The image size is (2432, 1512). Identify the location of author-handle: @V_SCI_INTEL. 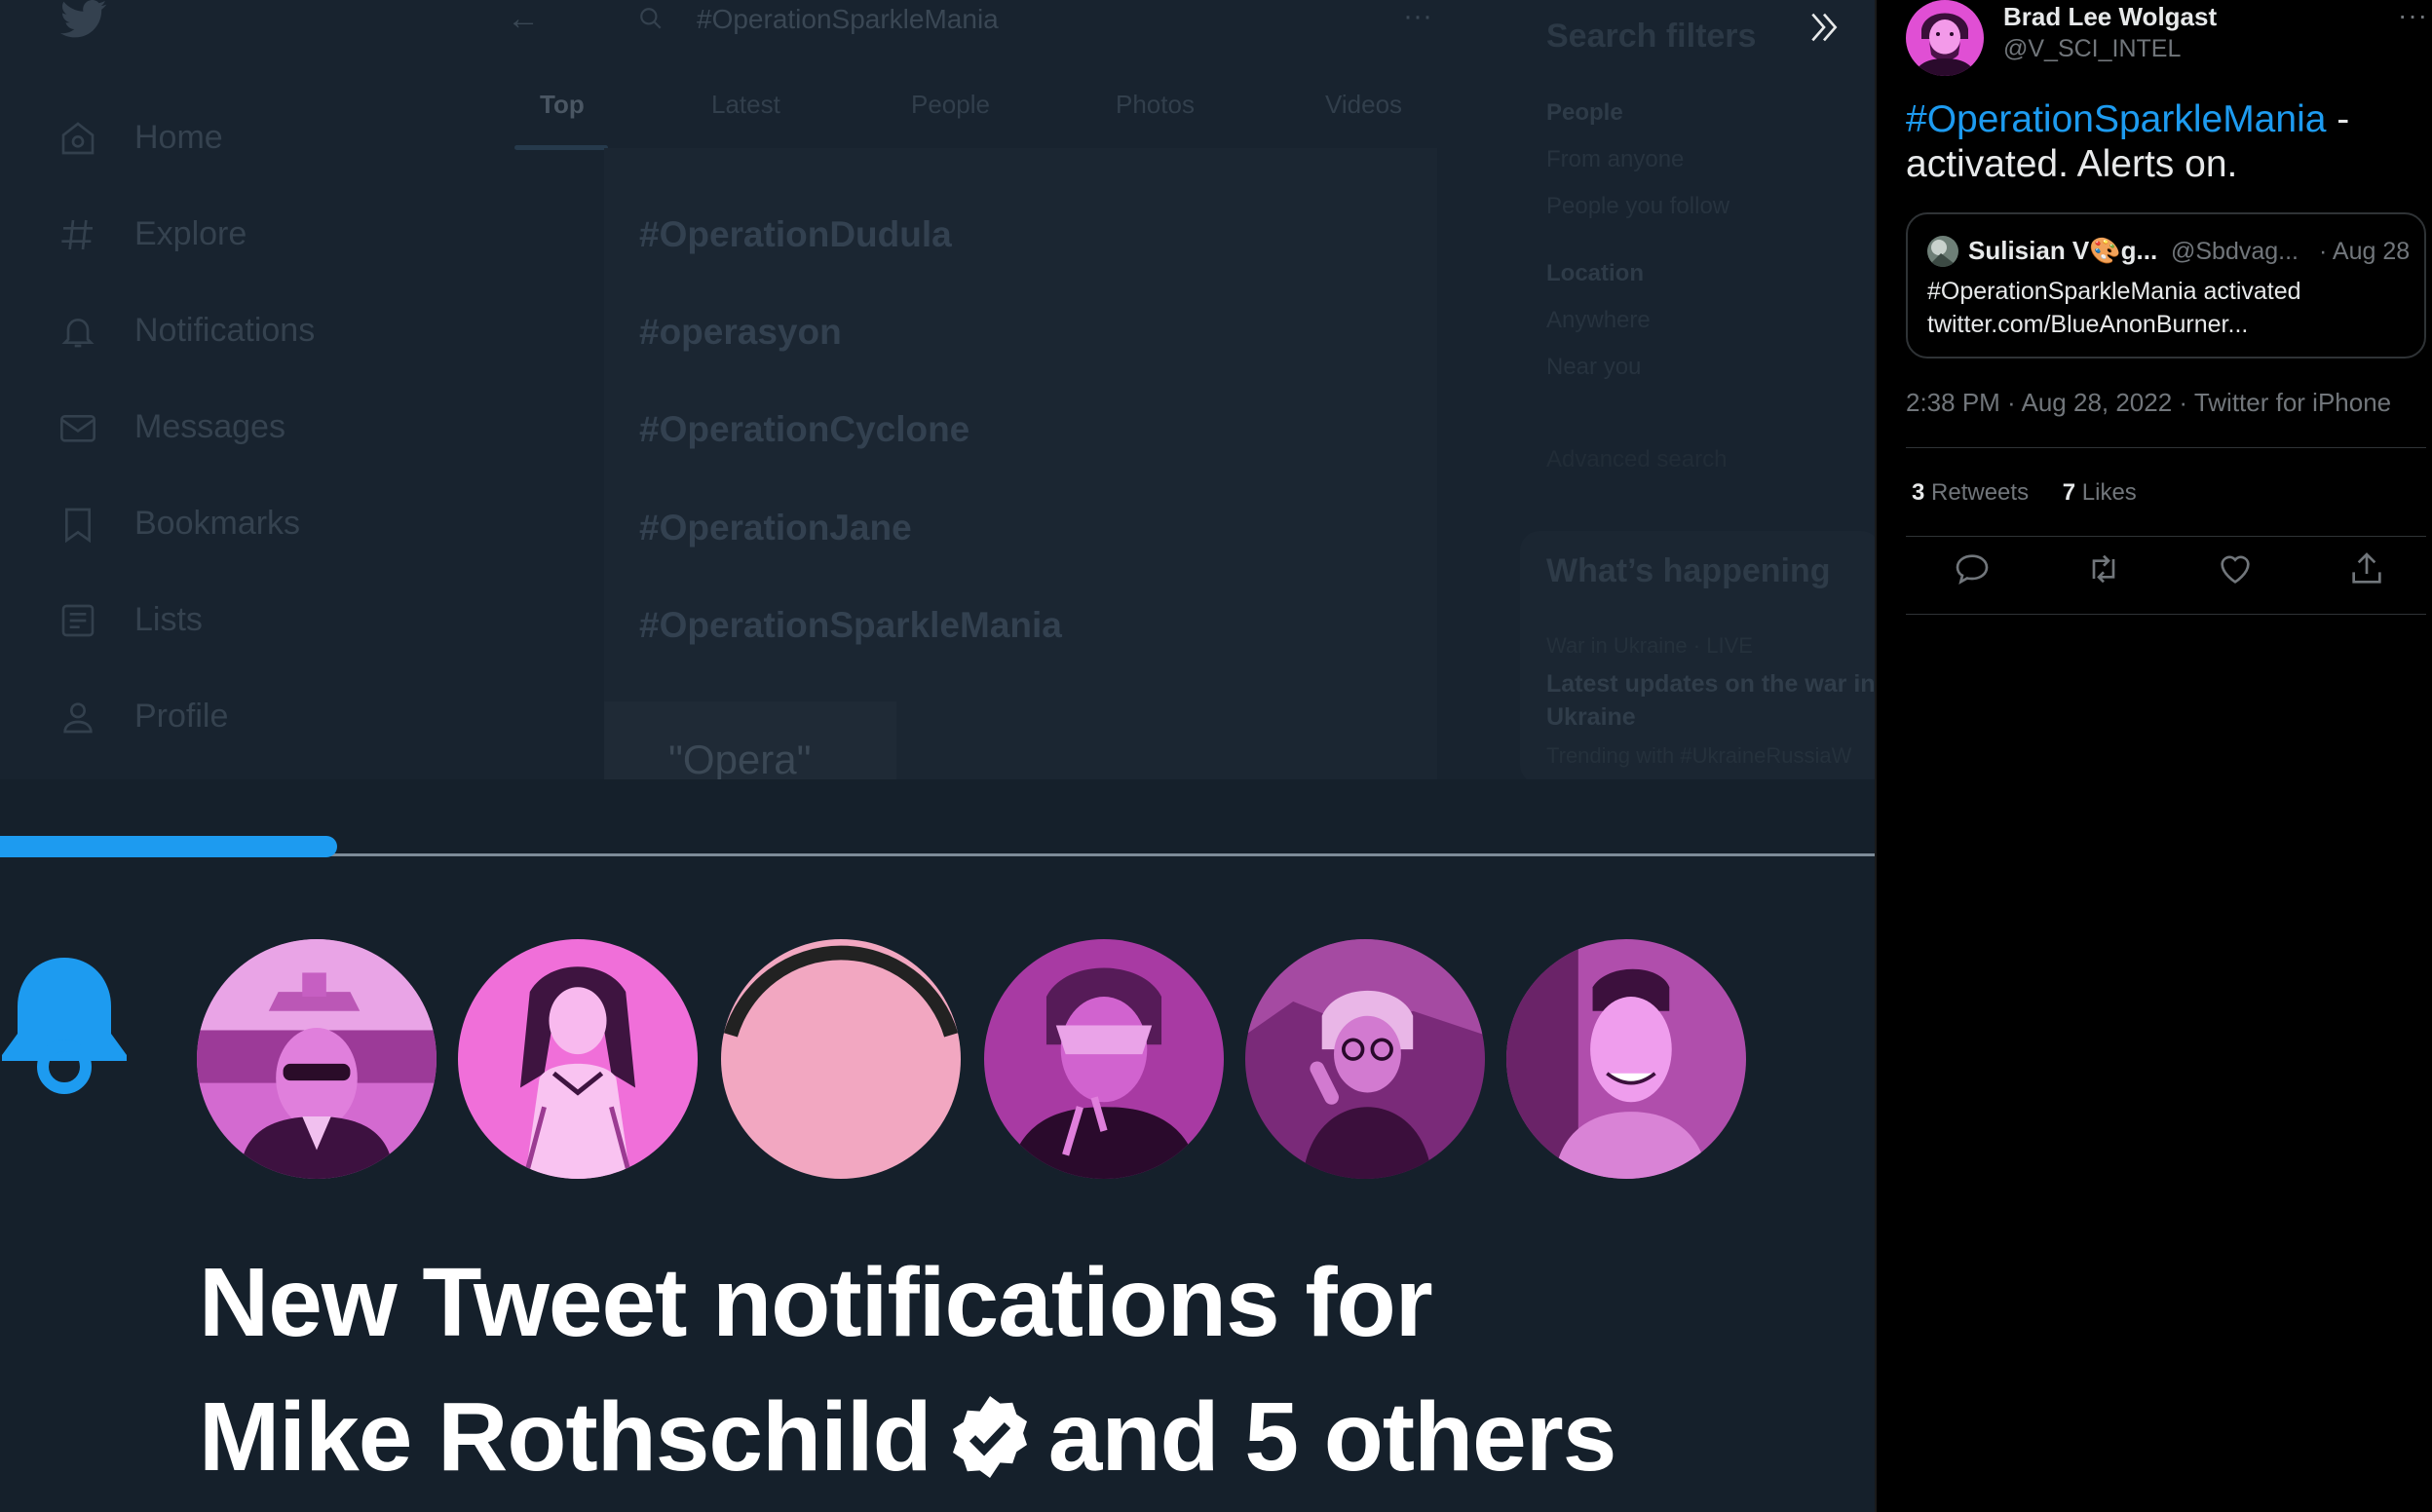
(2092, 49).